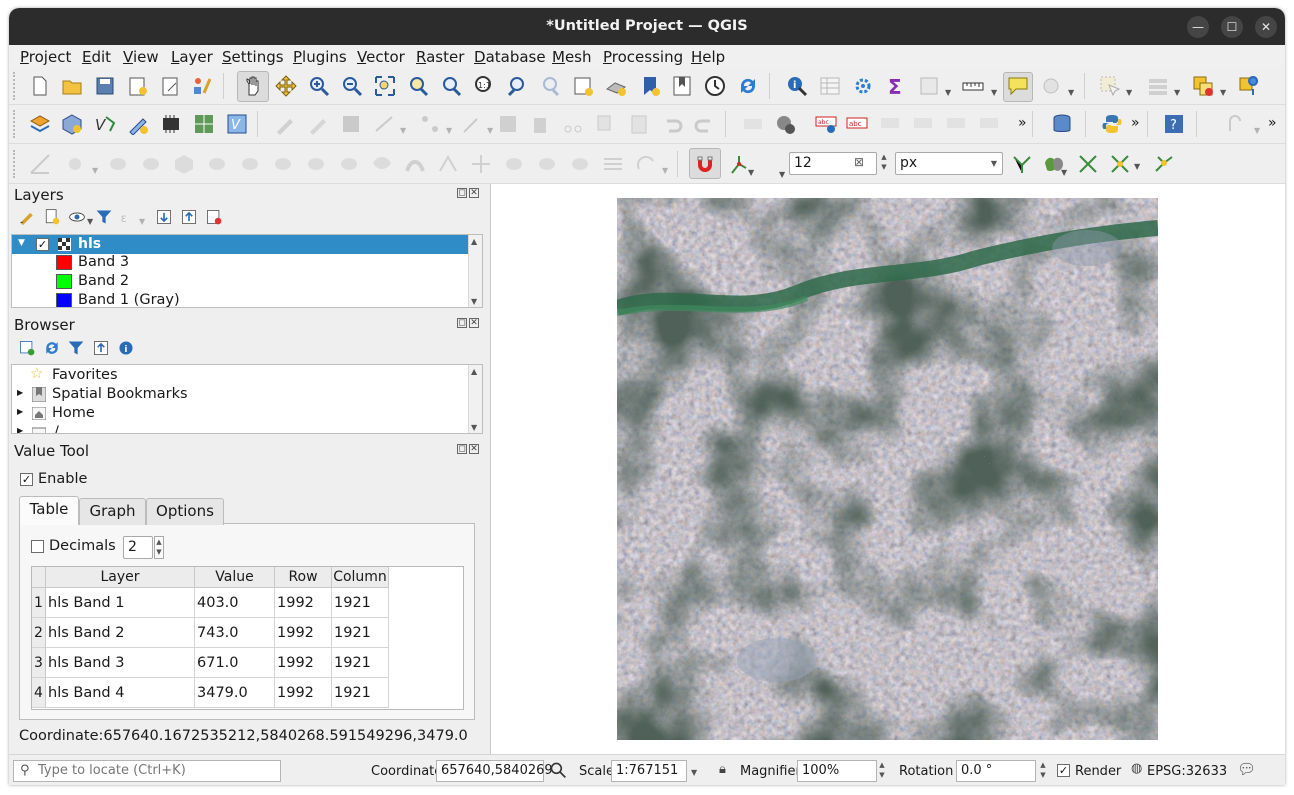  I want to click on cell-layer: hls Band 4, so click(120, 693).